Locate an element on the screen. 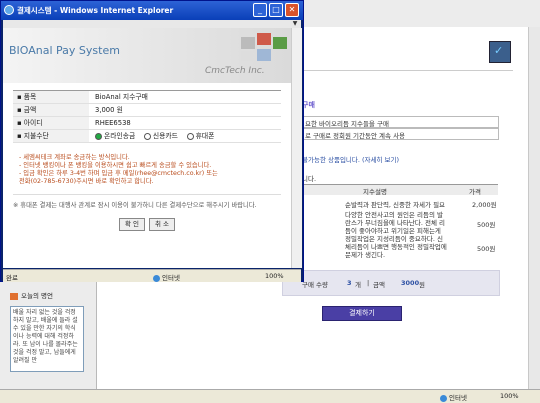 The image size is (540, 403). form-row-item: ▪ 품목 BioAnal 지수구매 is located at coordinates (147, 97).